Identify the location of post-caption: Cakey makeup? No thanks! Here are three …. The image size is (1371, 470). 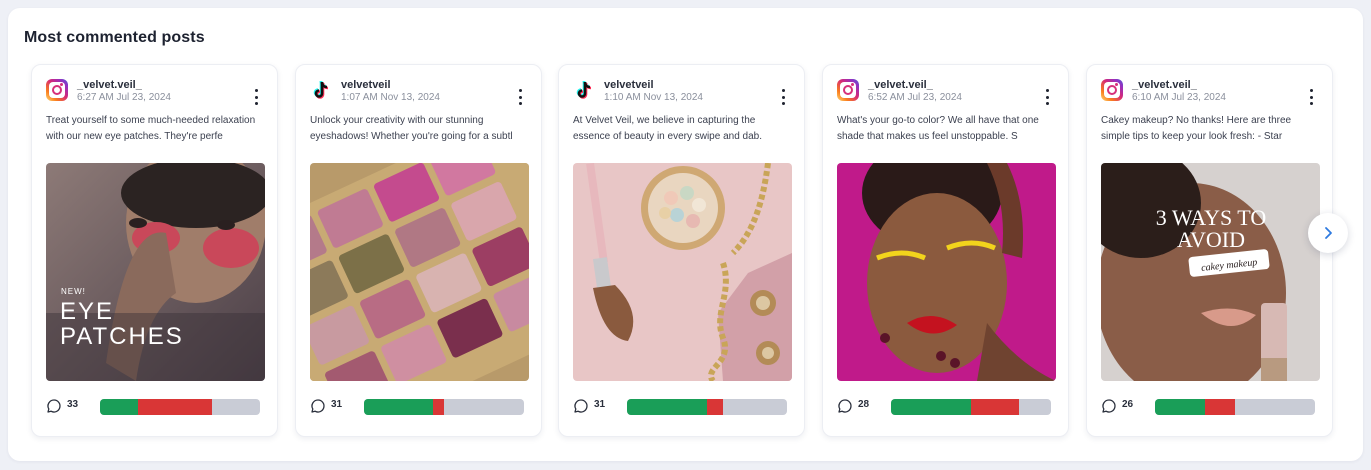
(1196, 128).